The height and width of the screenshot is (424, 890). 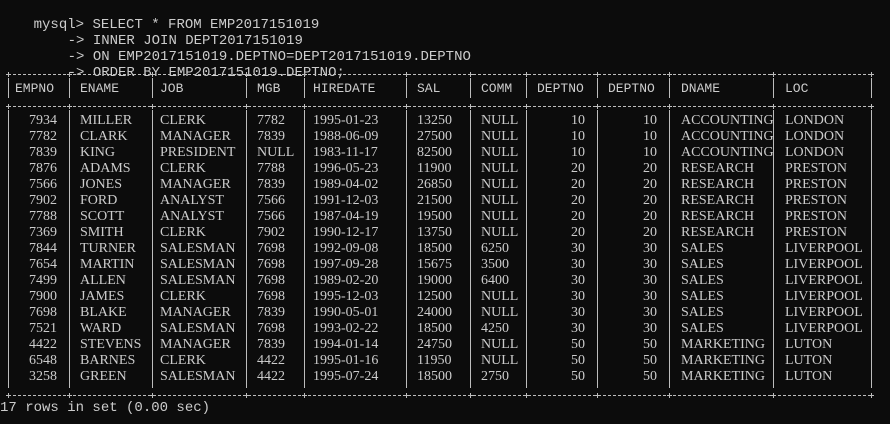 What do you see at coordinates (439, 74) in the screenshot?
I see `table-border-line` at bounding box center [439, 74].